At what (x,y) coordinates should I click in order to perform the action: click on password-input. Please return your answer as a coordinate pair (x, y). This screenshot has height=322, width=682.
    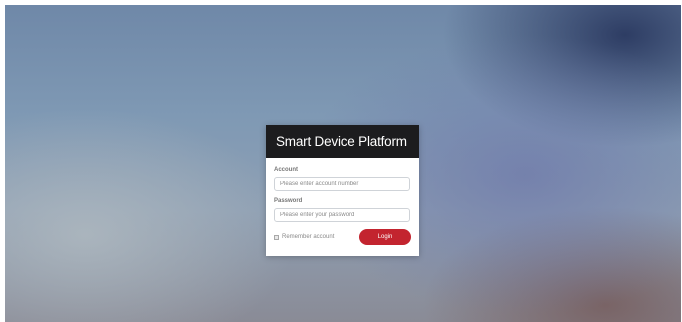
    Looking at the image, I should click on (342, 215).